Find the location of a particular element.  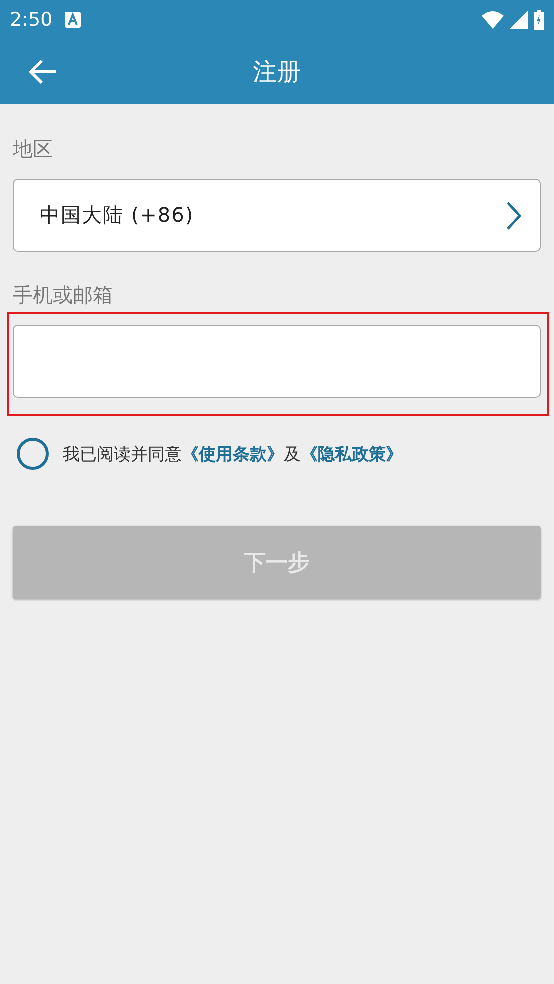

page-title: 注册 is located at coordinates (277, 72).